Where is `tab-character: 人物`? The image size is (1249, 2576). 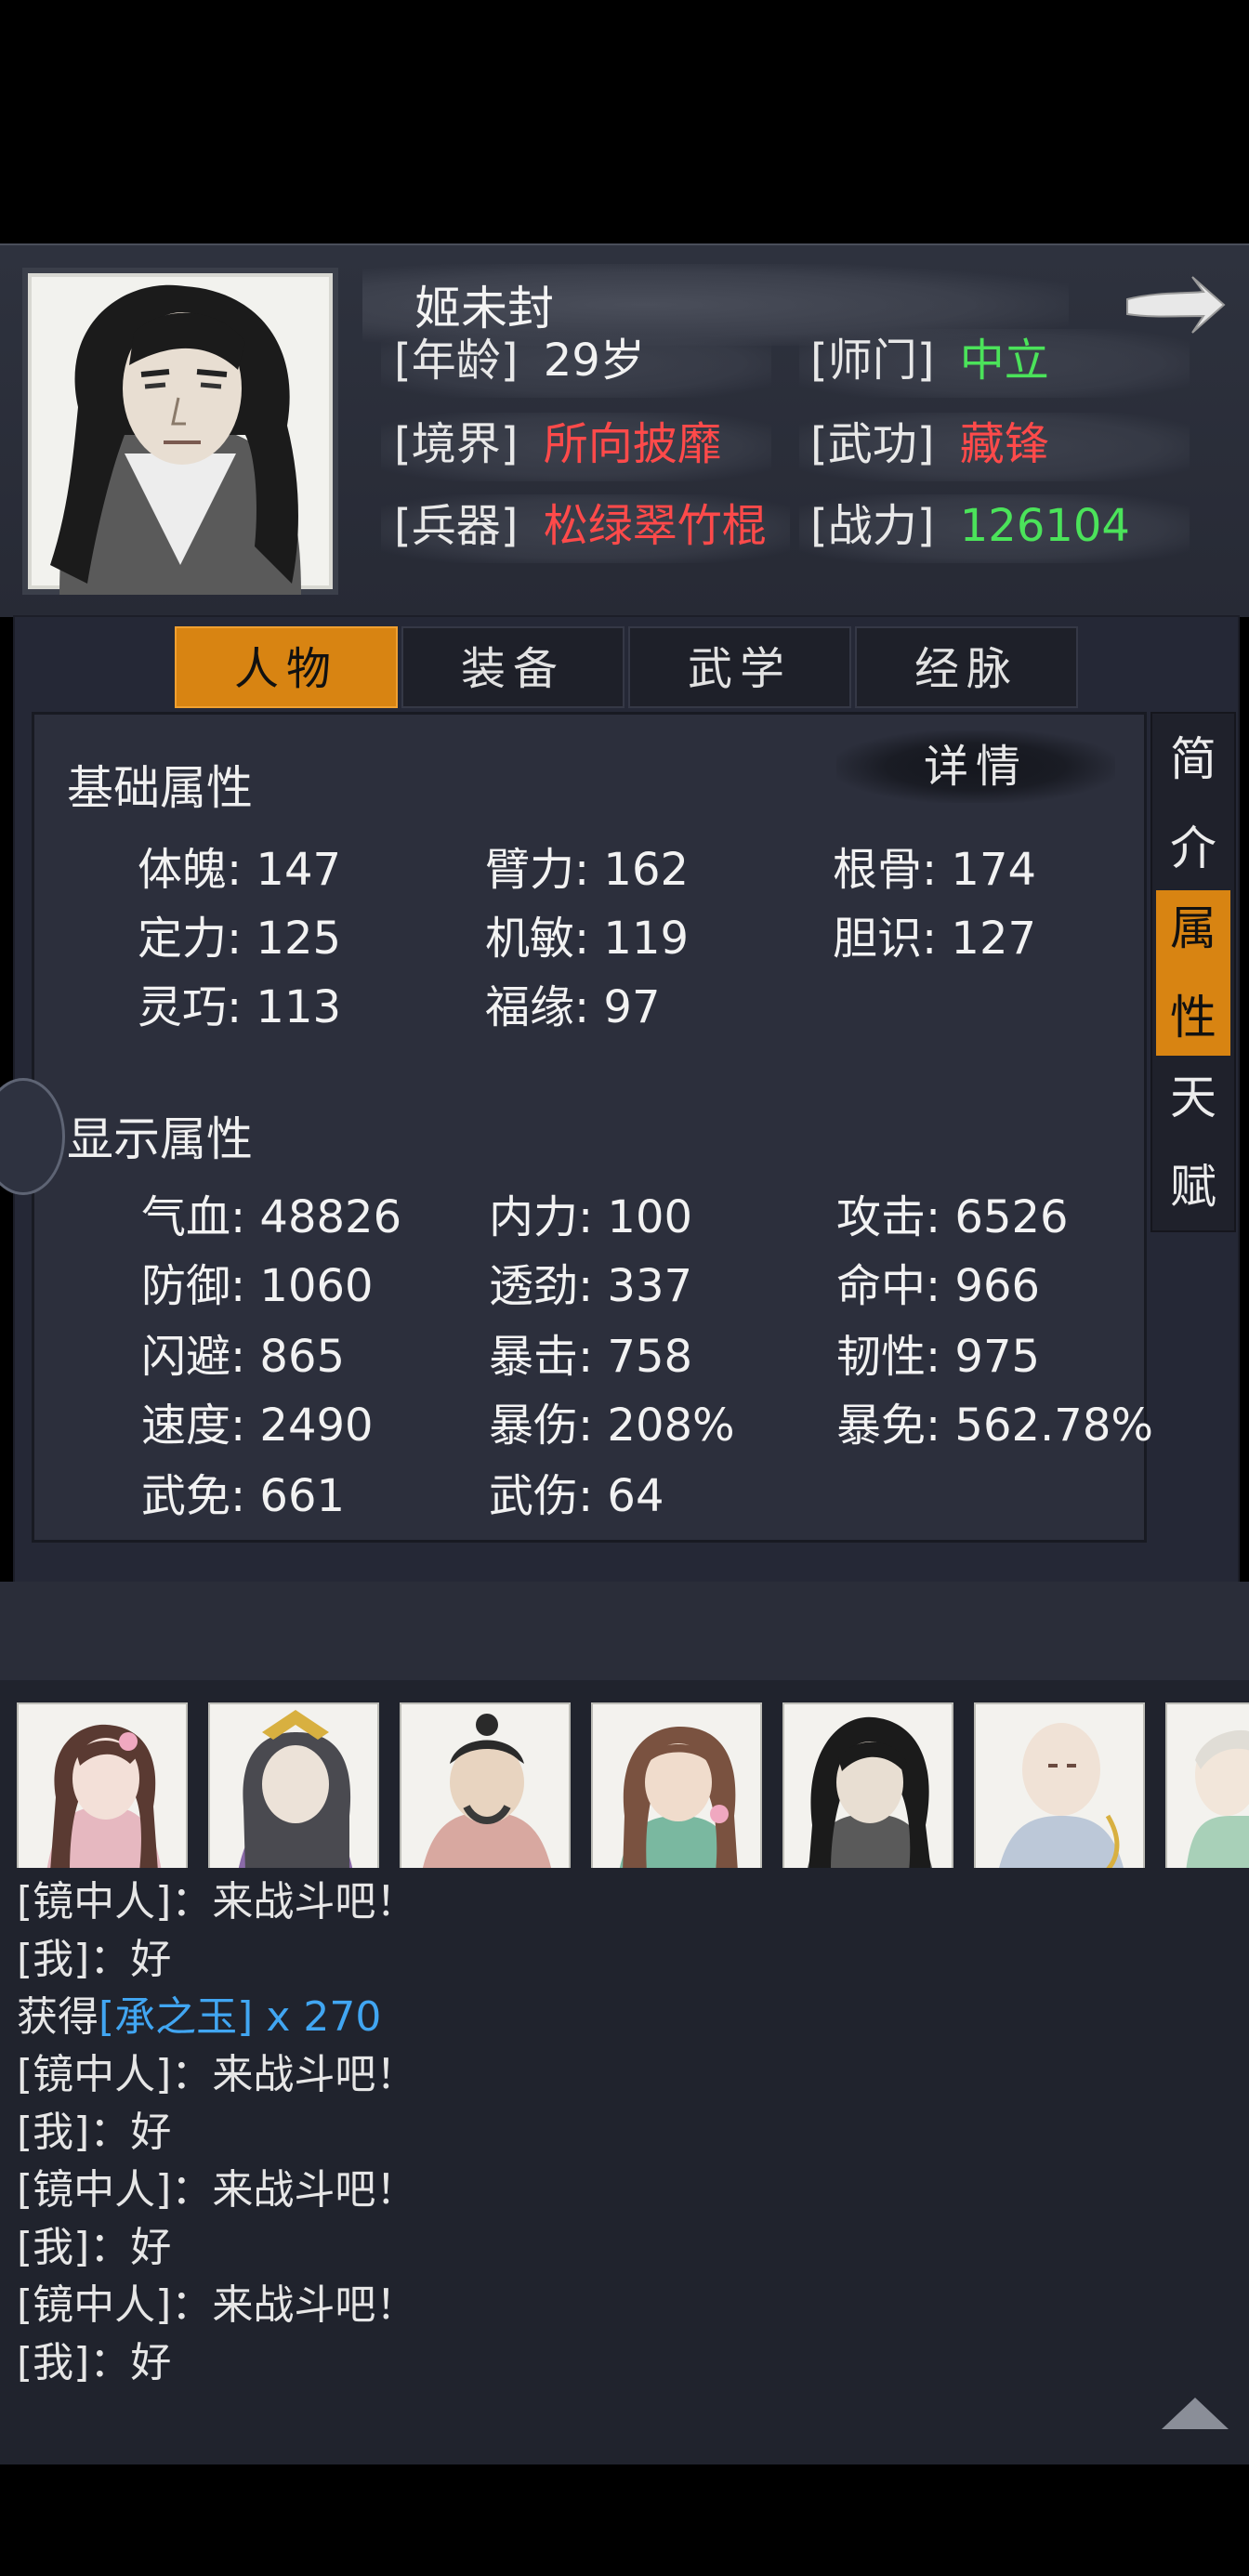 tab-character: 人物 is located at coordinates (286, 667).